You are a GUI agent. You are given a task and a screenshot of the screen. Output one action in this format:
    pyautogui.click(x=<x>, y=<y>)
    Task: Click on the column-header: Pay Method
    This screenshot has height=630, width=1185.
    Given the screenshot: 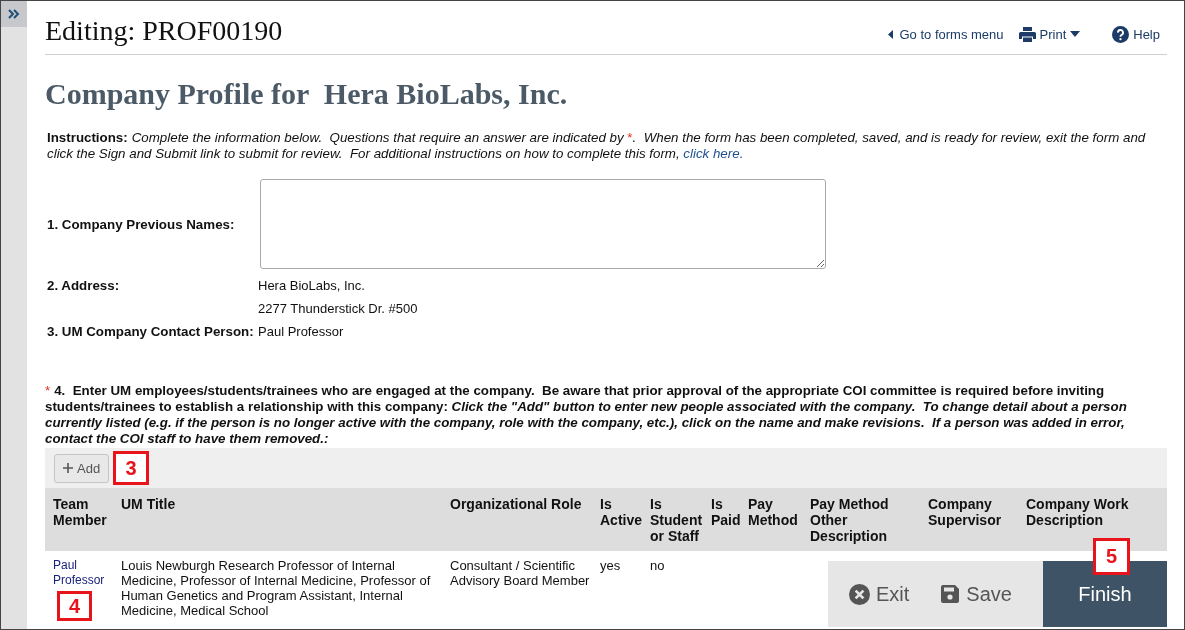 What is the action you would take?
    pyautogui.click(x=773, y=512)
    